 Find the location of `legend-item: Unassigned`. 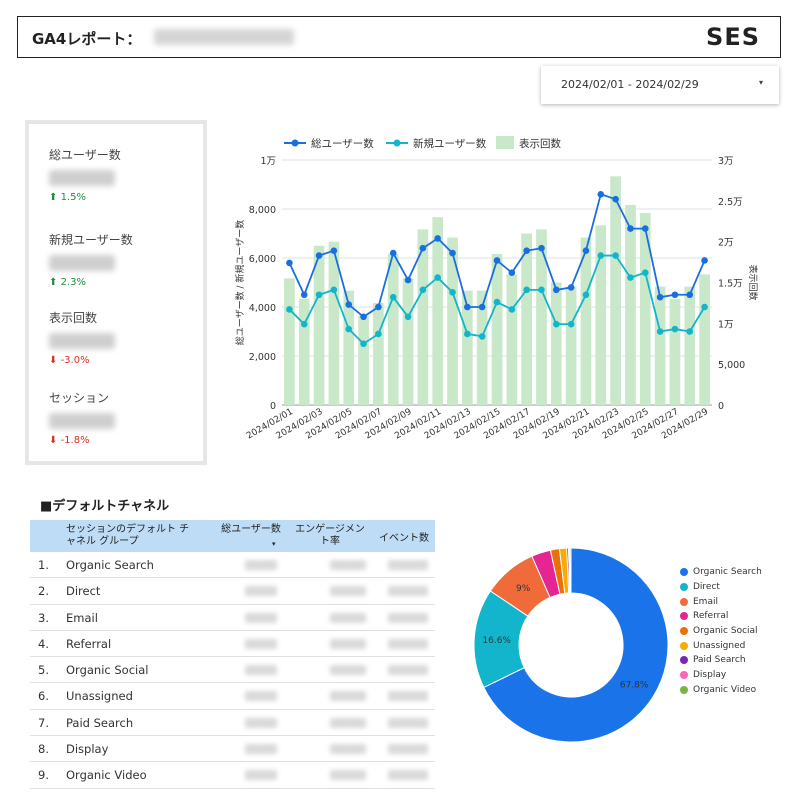

legend-item: Unassigned is located at coordinates (721, 645).